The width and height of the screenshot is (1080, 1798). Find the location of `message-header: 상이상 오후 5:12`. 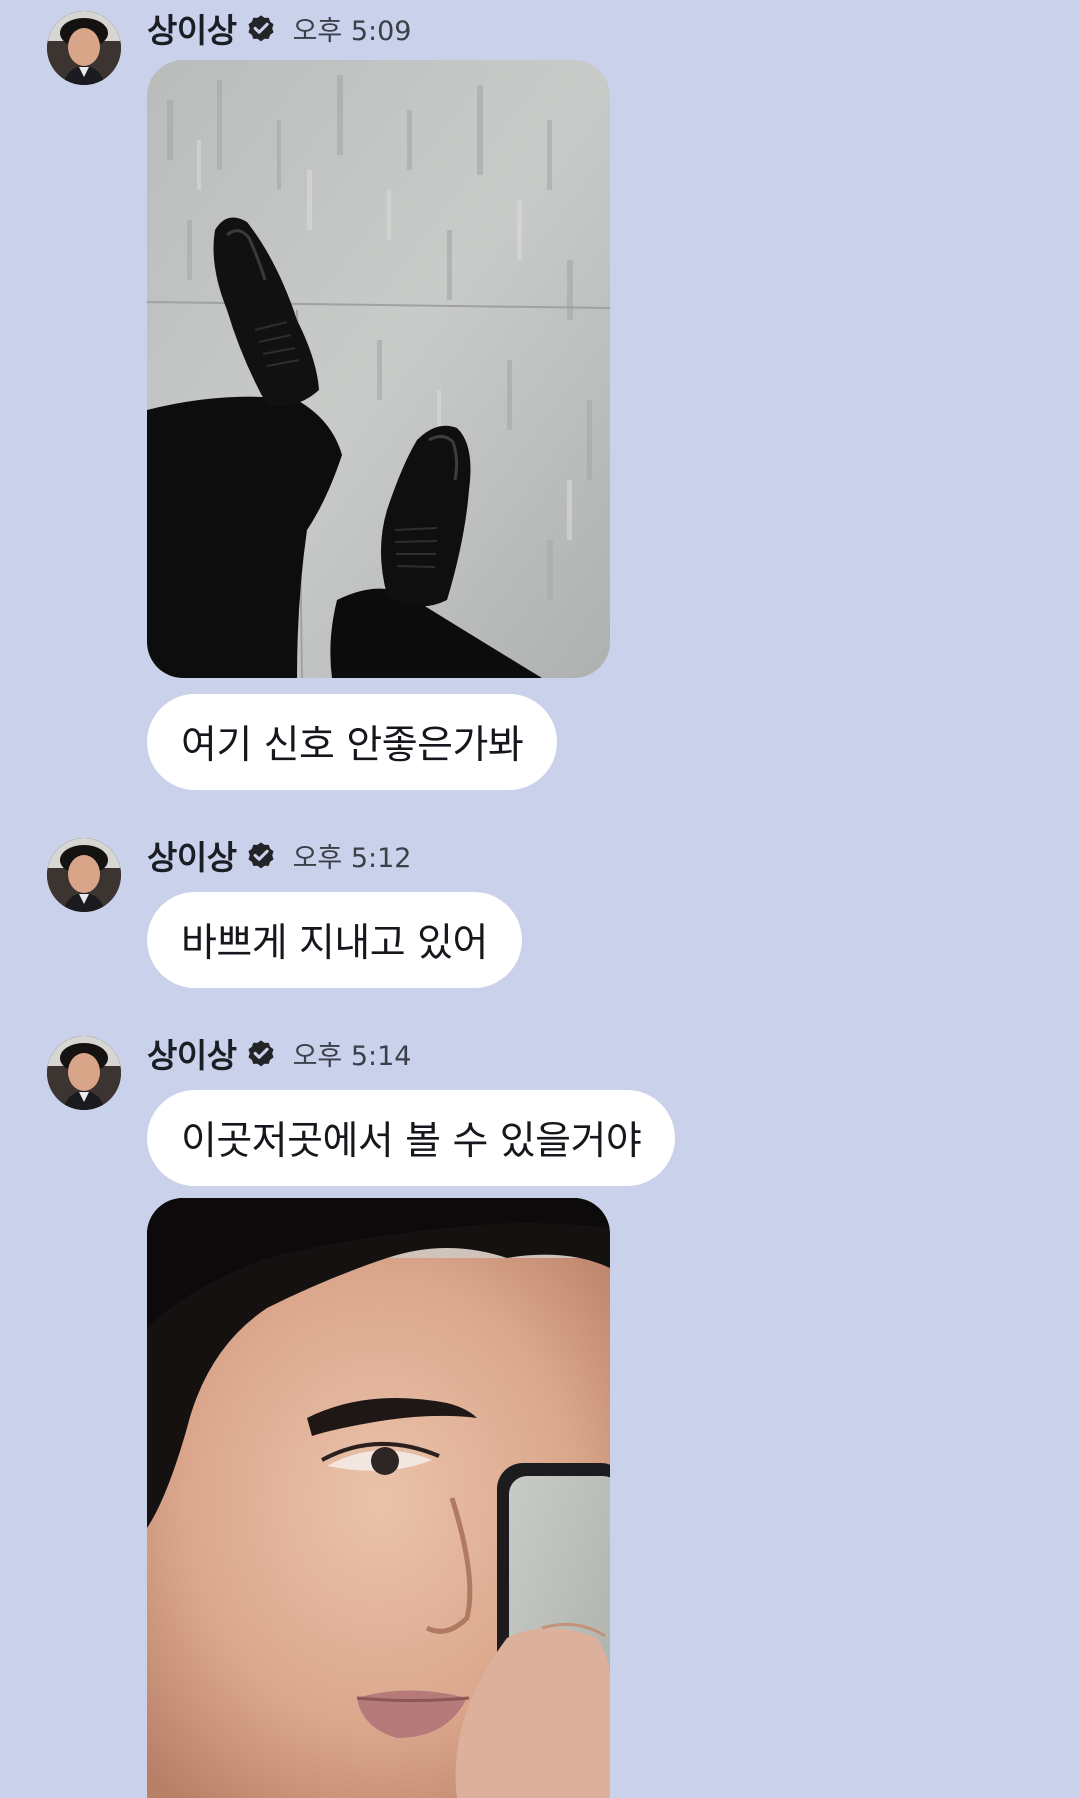

message-header: 상이상 오후 5:12 is located at coordinates (279, 856).